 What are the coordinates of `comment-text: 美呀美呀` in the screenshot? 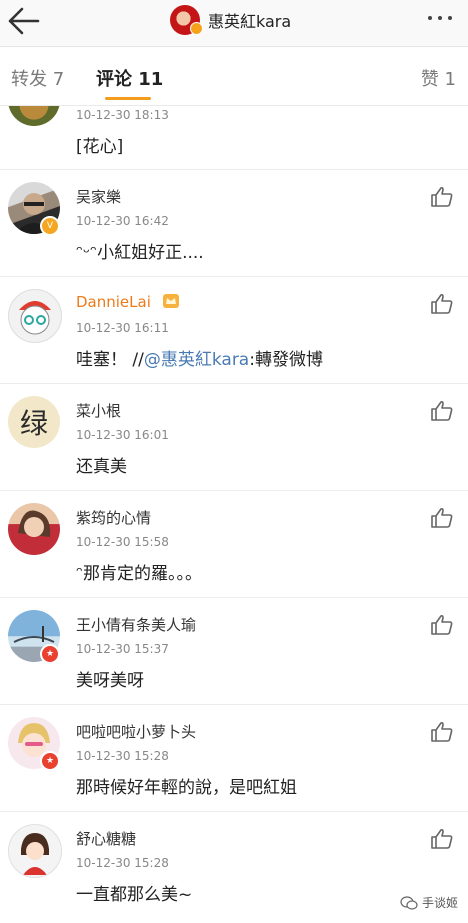 It's located at (110, 681).